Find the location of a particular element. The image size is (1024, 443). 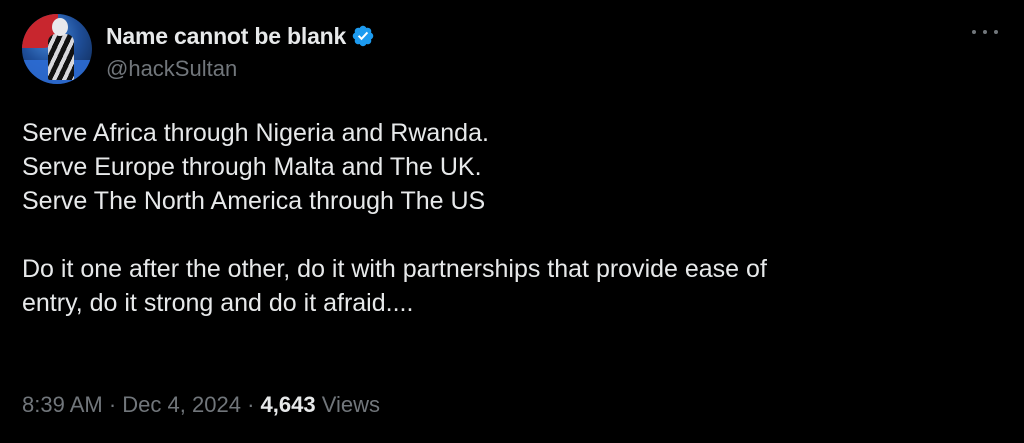

author-name-row: Name cannot be blank is located at coordinates (240, 36).